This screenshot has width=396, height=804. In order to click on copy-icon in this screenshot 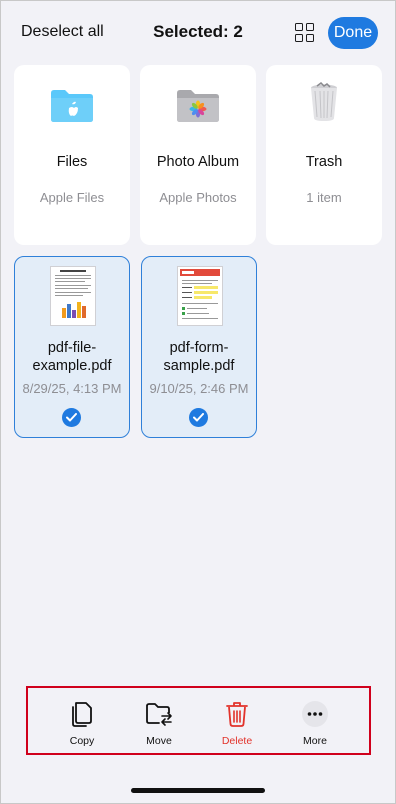, I will do `click(82, 714)`.